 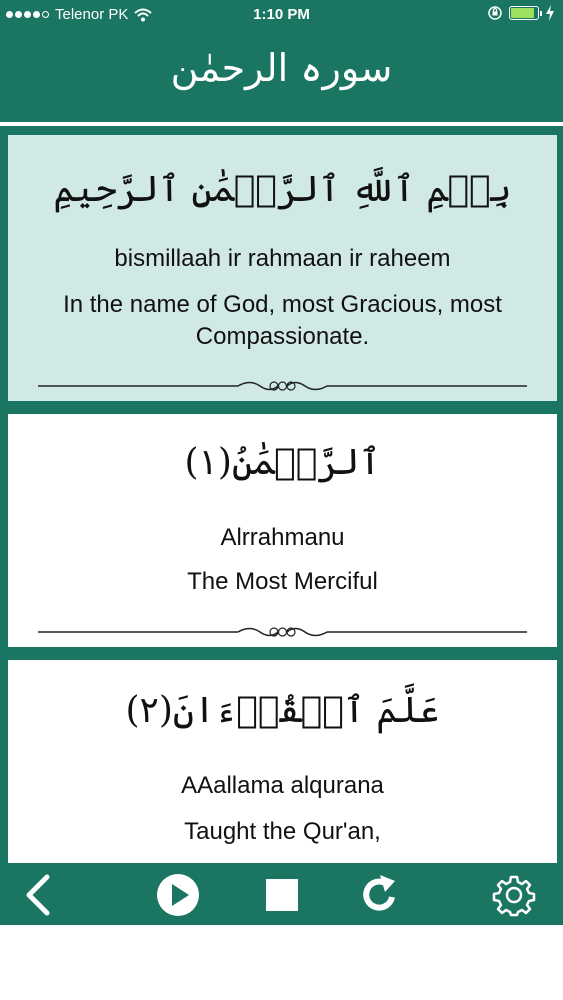 I want to click on verse-arabic: عَلَّمَ ٱلۡقُرۡءَانَ(٢), so click(x=282, y=710).